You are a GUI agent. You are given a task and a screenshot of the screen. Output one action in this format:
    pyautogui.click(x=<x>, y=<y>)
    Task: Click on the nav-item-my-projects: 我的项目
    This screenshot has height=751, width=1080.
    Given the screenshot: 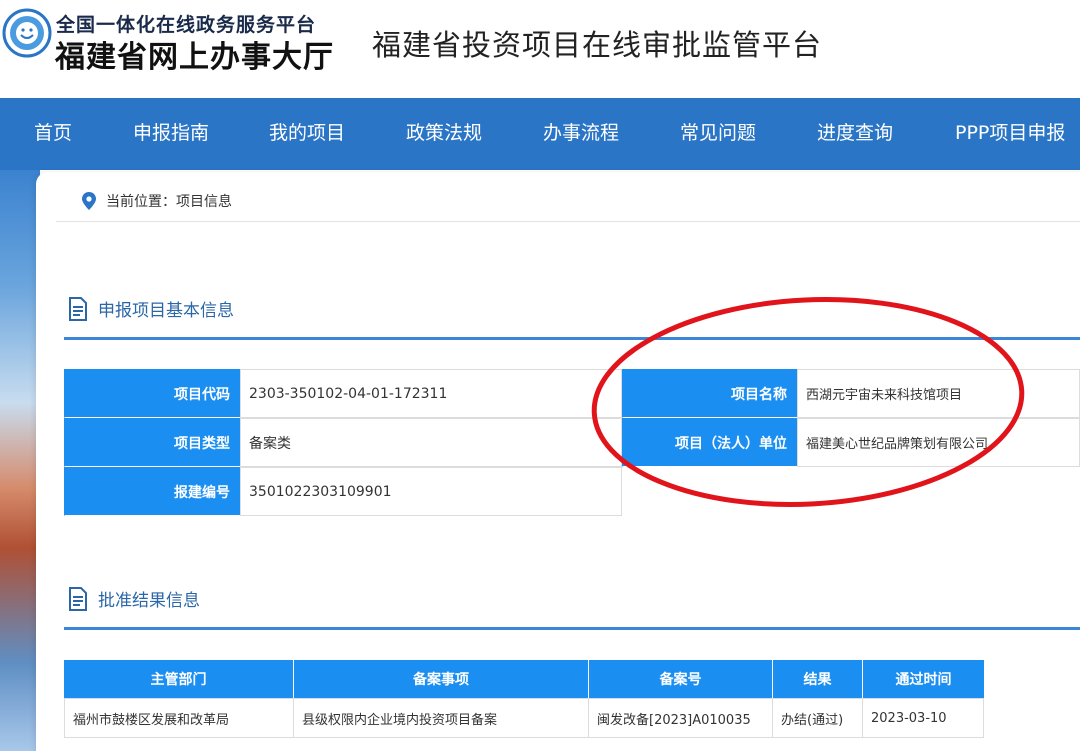 What is the action you would take?
    pyautogui.click(x=307, y=131)
    